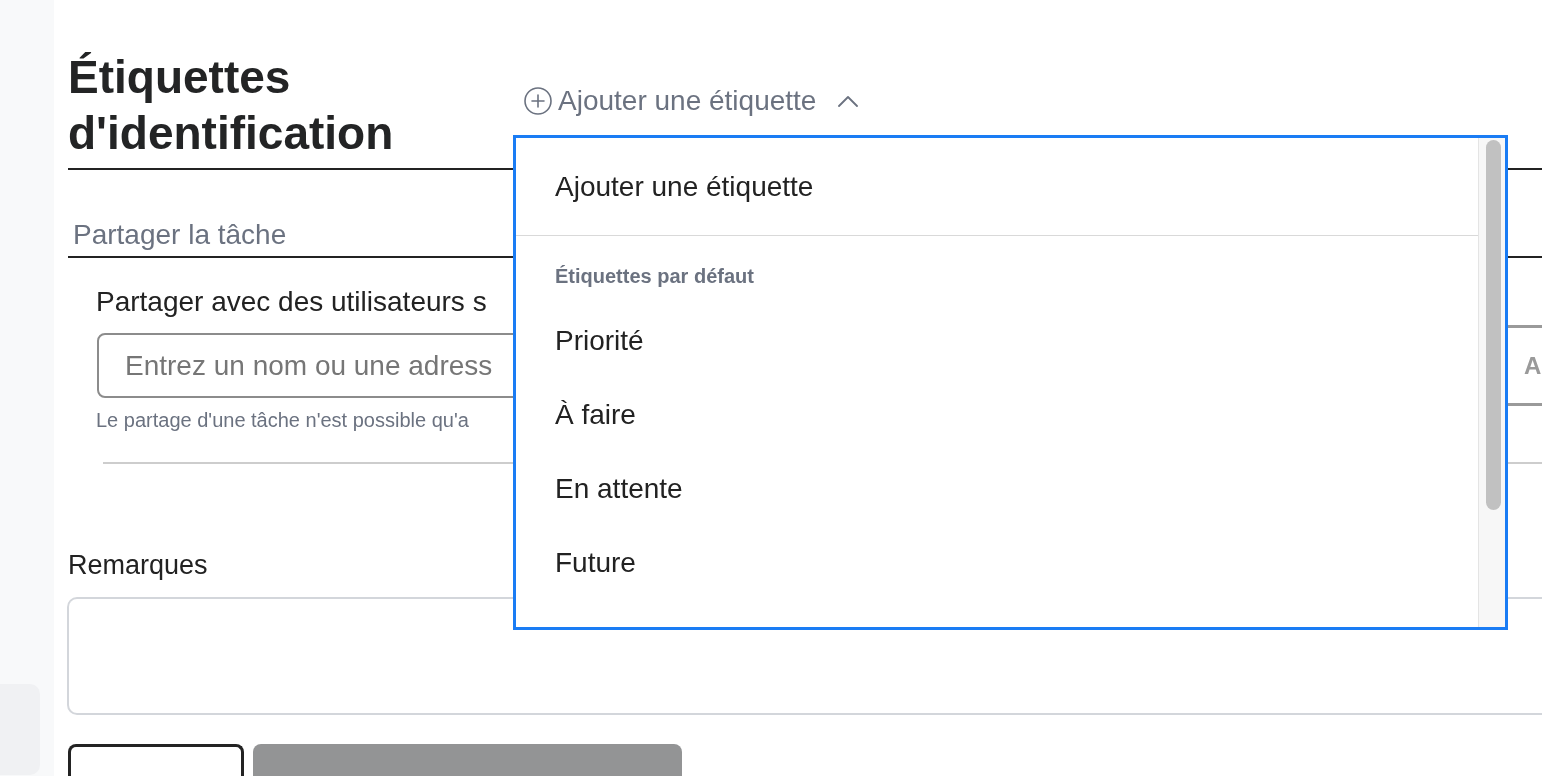 This screenshot has width=1542, height=776. Describe the element at coordinates (997, 563) in the screenshot. I see `menu-item: Future` at that location.